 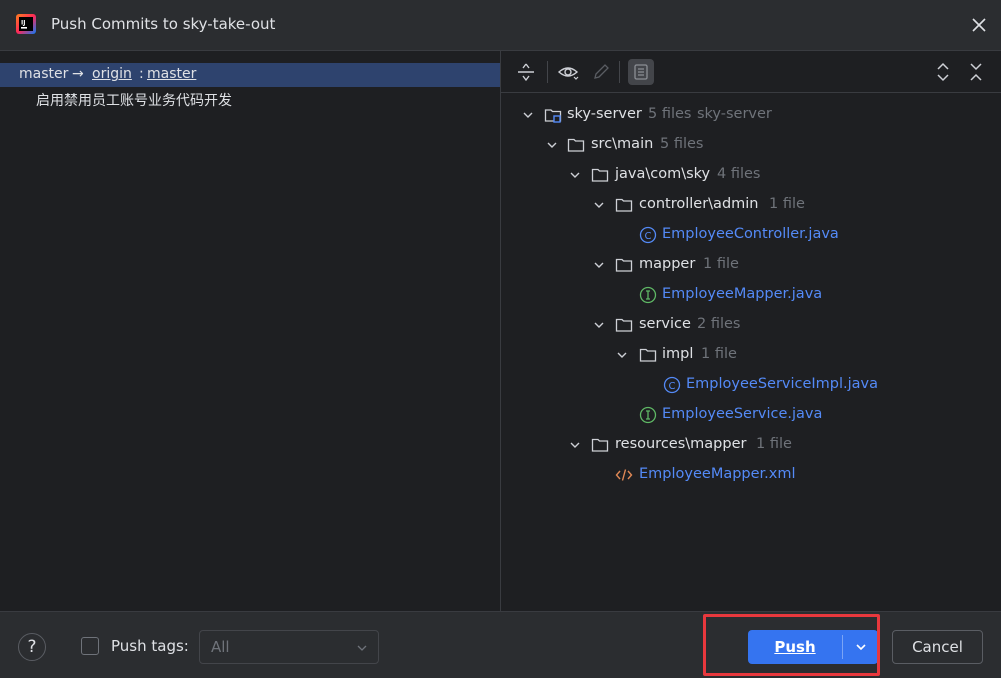 I want to click on changes-toolbar, so click(x=751, y=72).